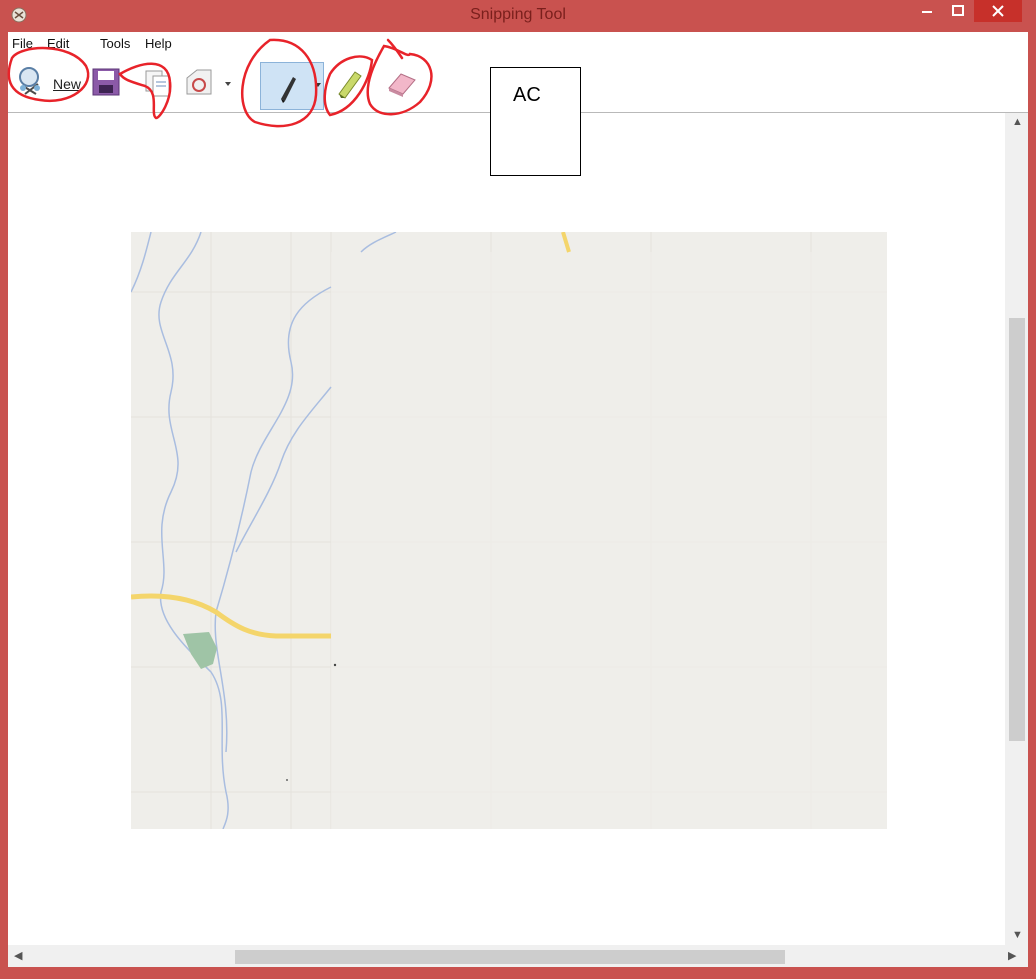  Describe the element at coordinates (158, 83) in the screenshot. I see `copy-icon` at that location.